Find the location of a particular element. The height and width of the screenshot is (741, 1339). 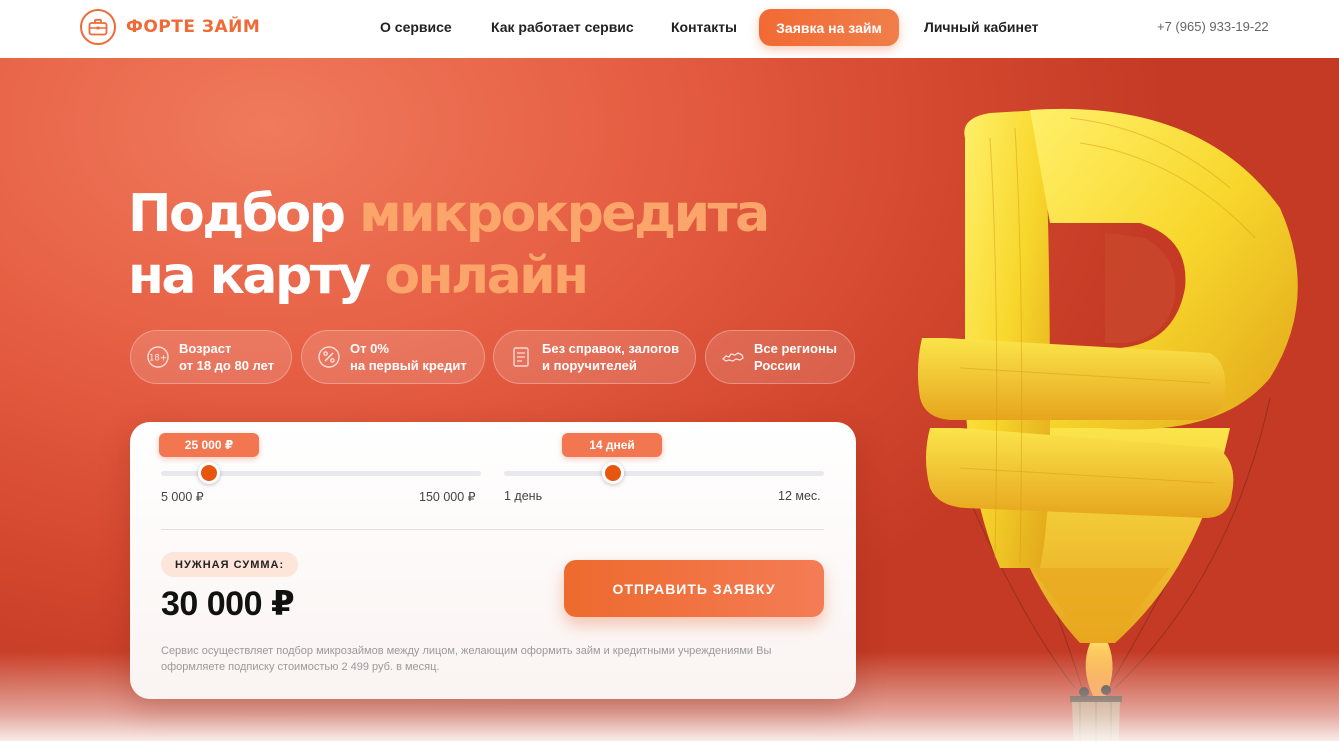

term-slider-value: 14 дней is located at coordinates (612, 445).